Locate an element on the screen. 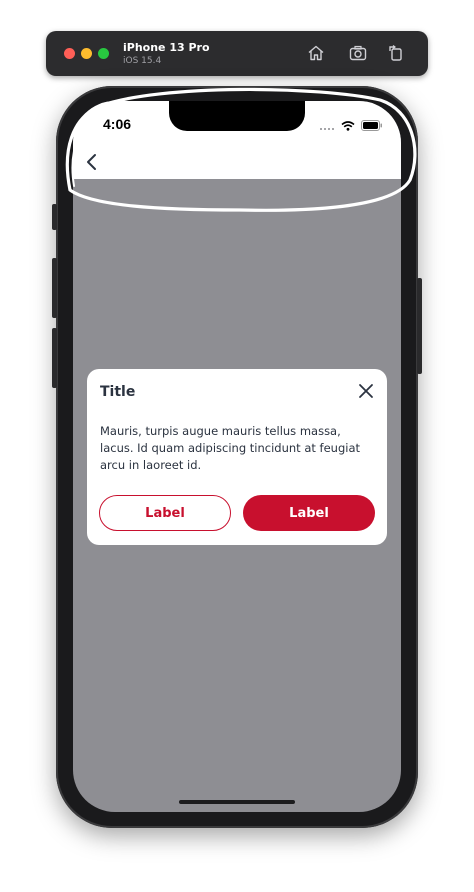  zoom-window-button is located at coordinates (103, 53).